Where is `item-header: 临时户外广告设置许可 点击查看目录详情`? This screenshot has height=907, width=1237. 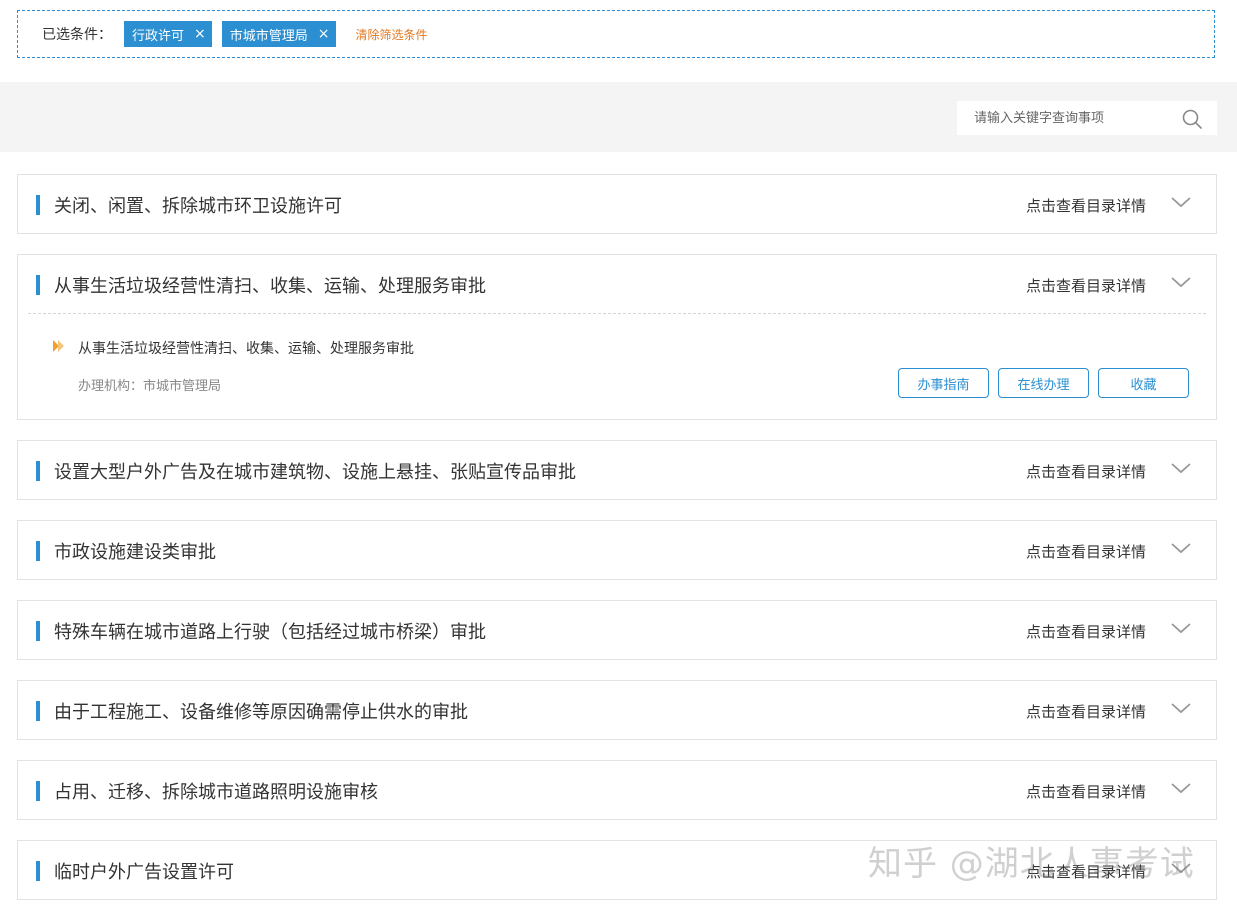
item-header: 临时户外广告设置许可 点击查看目录详情 is located at coordinates (617, 870).